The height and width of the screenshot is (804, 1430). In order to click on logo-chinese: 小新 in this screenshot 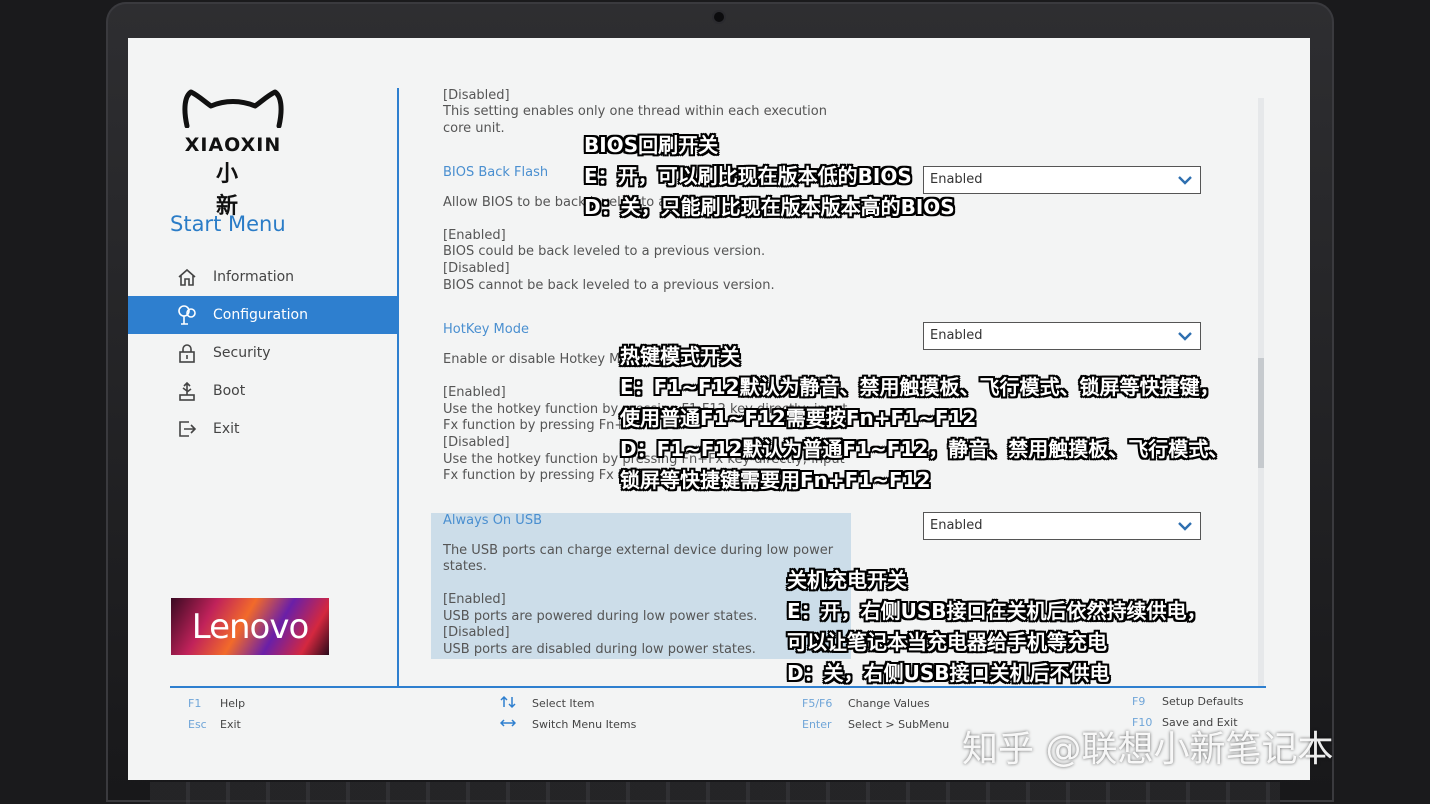, I will do `click(239, 190)`.